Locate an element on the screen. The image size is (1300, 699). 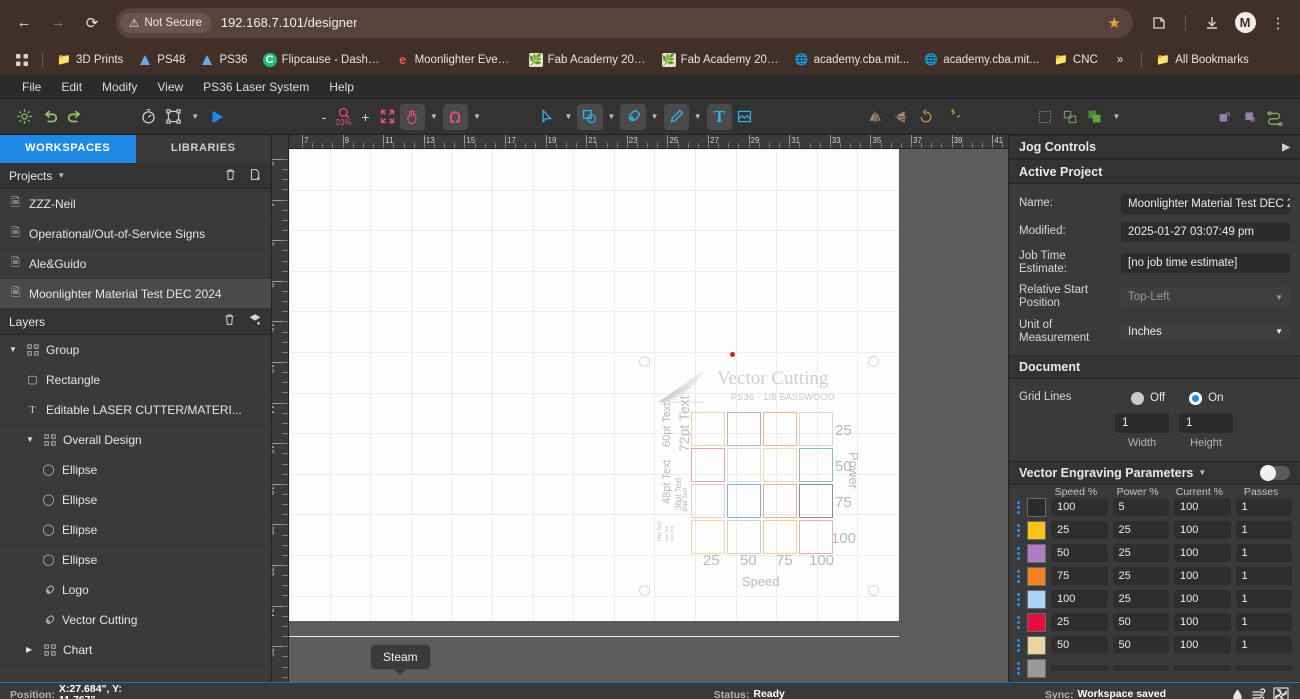
new-file-icon is located at coordinates (255, 176).